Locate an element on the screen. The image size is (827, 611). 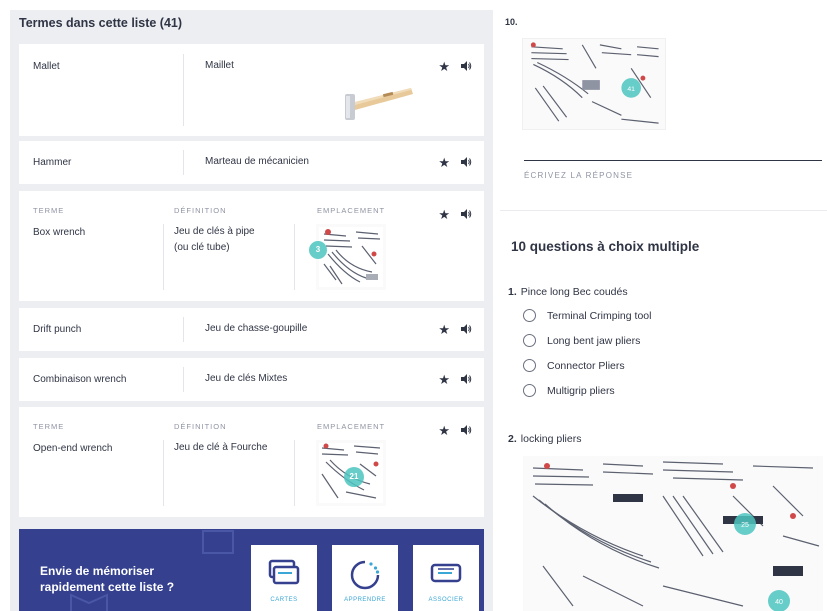
term-card: Drift punch Jeu de chasse-goupille ★ is located at coordinates (251, 329).